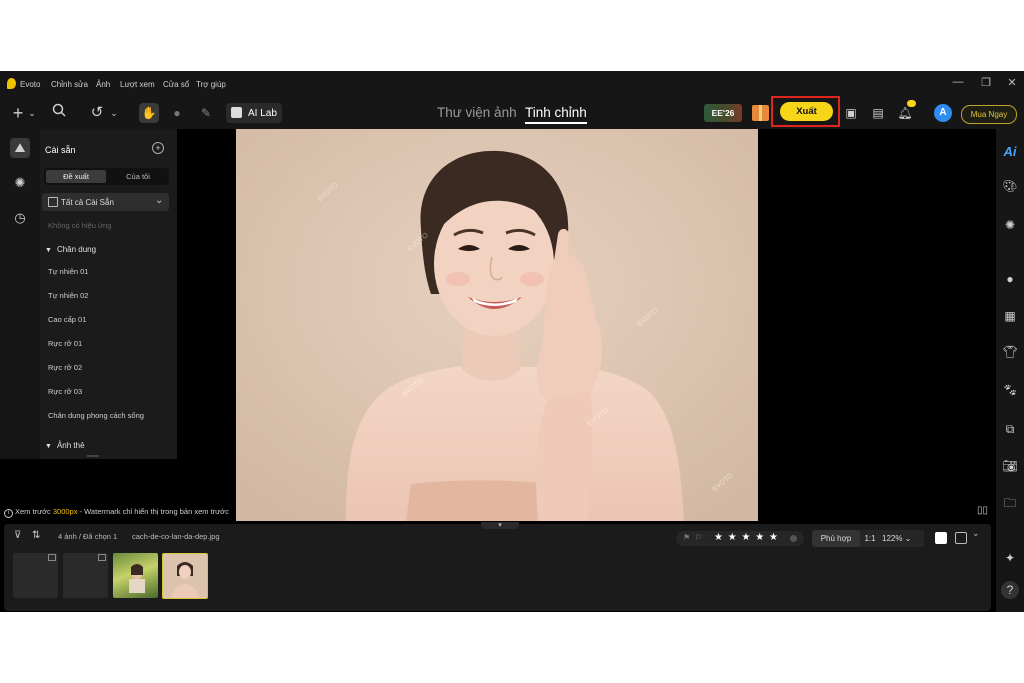 This screenshot has width=1024, height=683. Describe the element at coordinates (1010, 152) in the screenshot. I see `ai-icon: Ai` at that location.